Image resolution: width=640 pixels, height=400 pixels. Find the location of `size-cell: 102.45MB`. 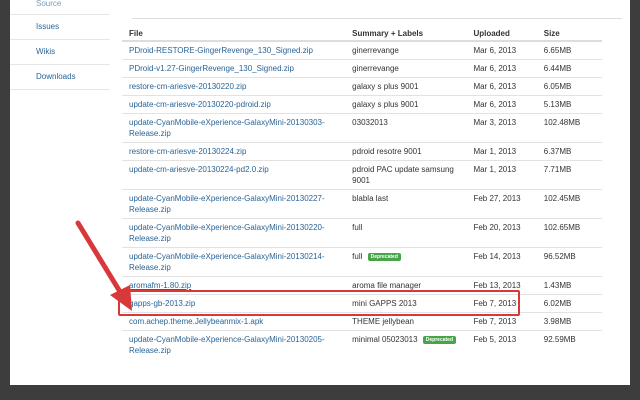

size-cell: 102.45MB is located at coordinates (569, 204).